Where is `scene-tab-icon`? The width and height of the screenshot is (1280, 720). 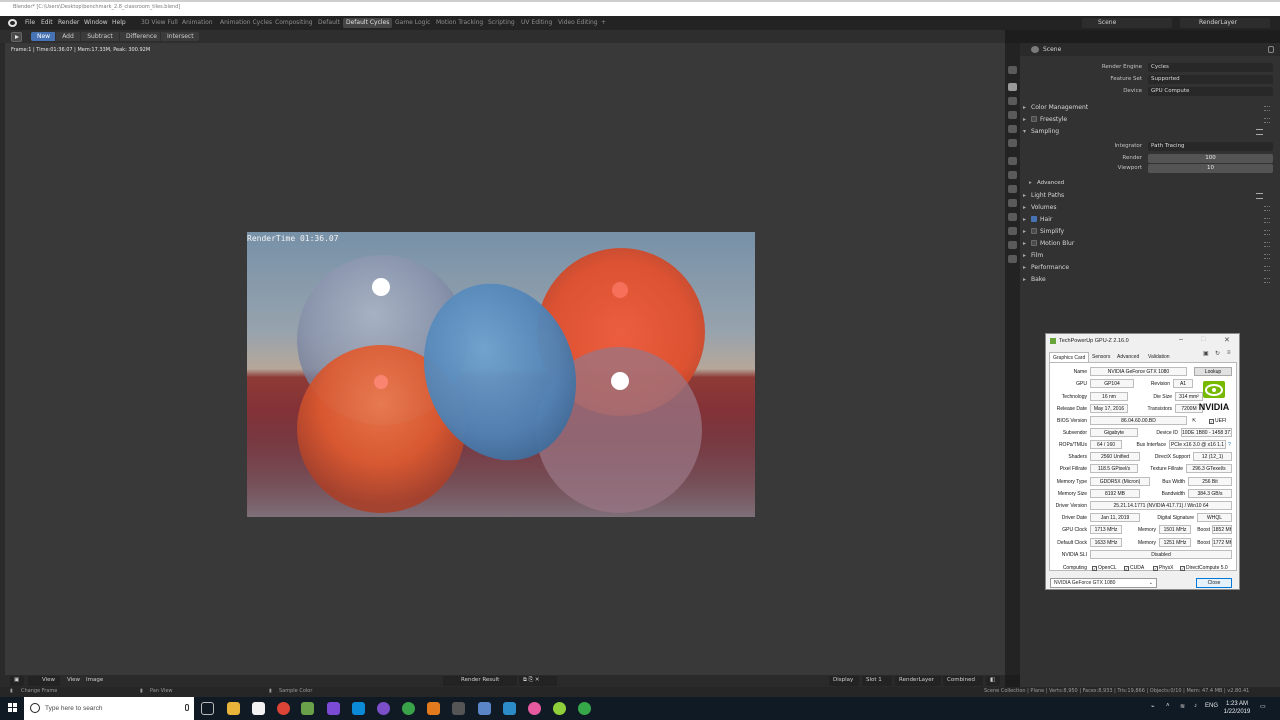 scene-tab-icon is located at coordinates (1012, 129).